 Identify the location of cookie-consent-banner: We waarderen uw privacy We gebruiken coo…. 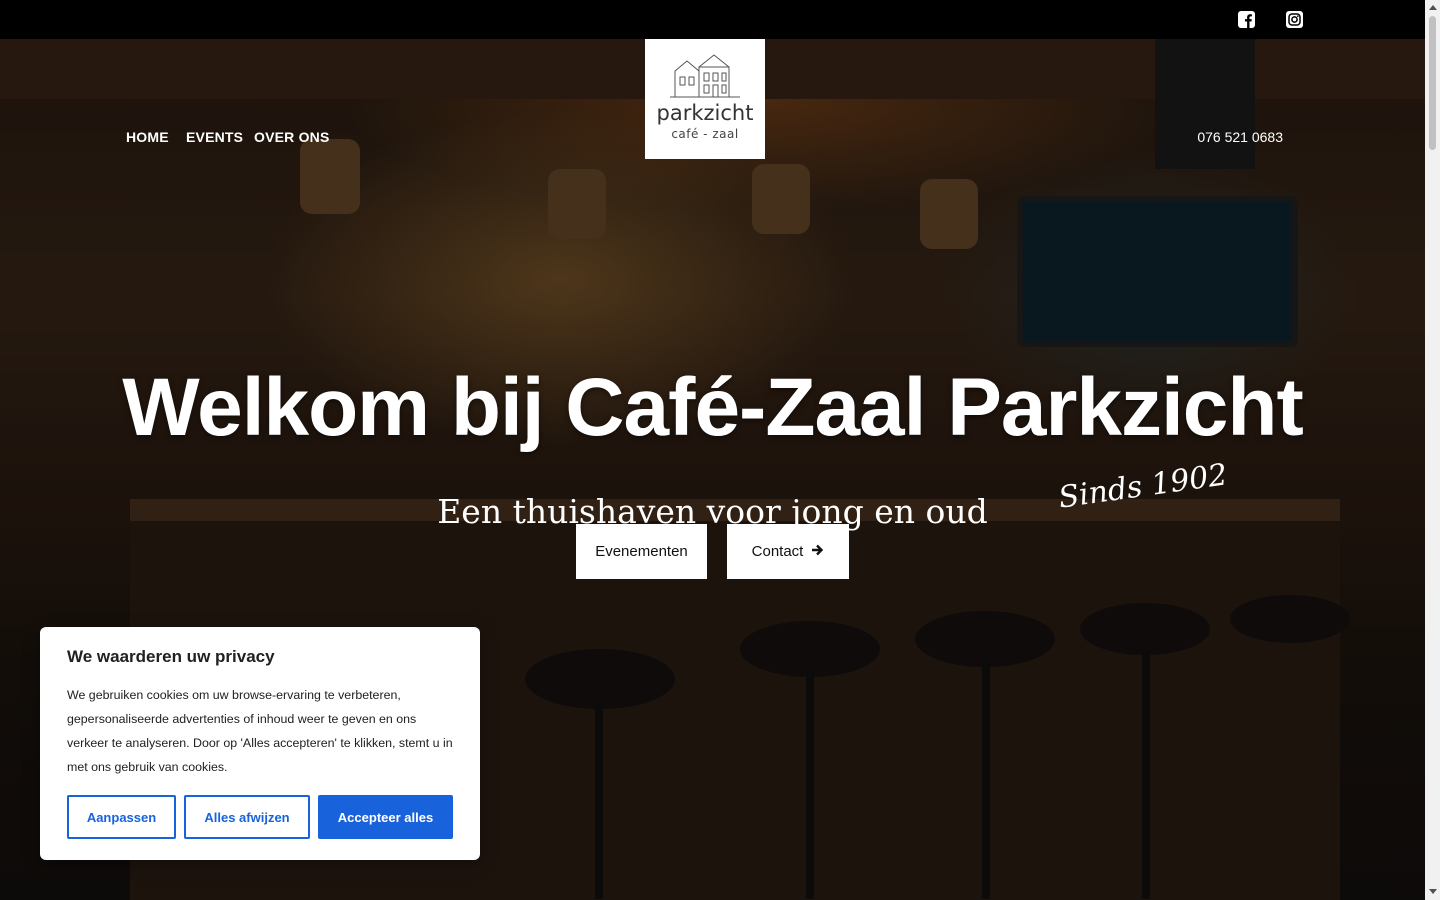
(260, 743).